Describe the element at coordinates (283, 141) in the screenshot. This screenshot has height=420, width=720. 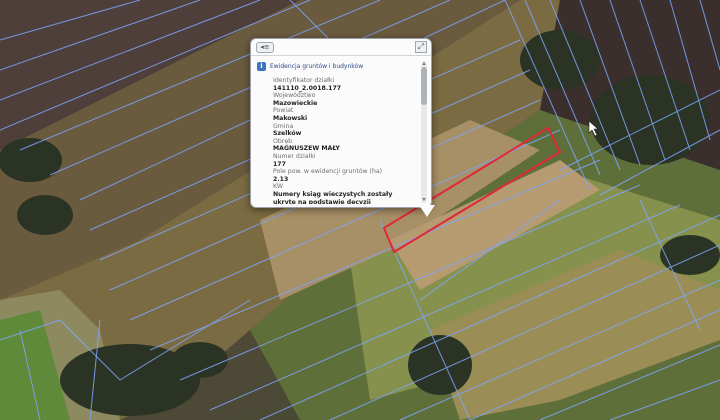
I see `field-label-precinct: Obręb` at that location.